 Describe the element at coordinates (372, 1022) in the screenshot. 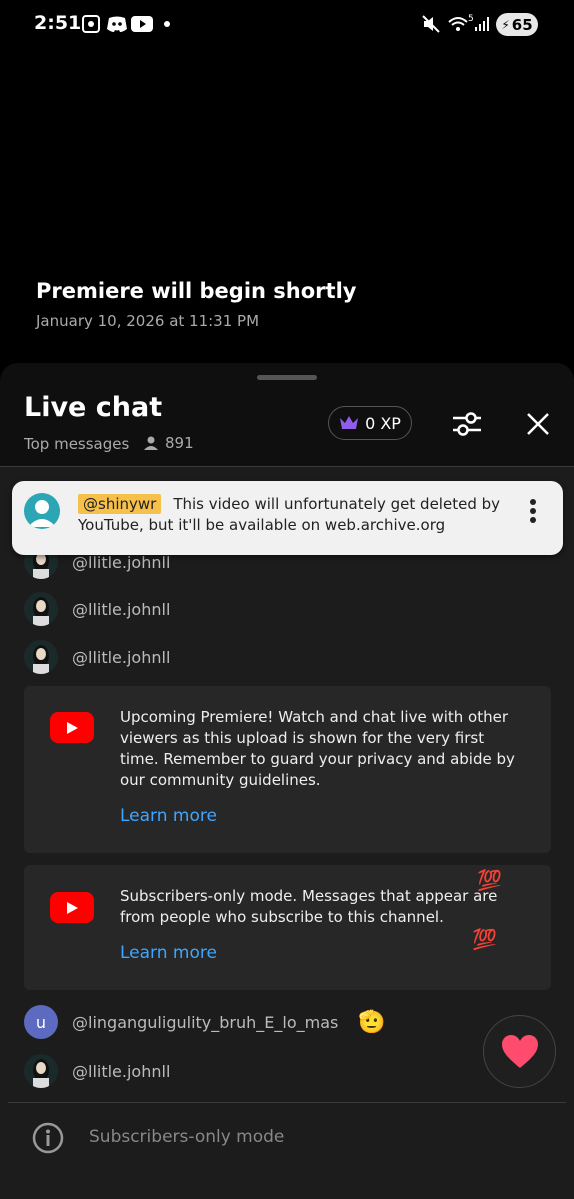

I see `saluting-emoji-icon: 🫡` at that location.